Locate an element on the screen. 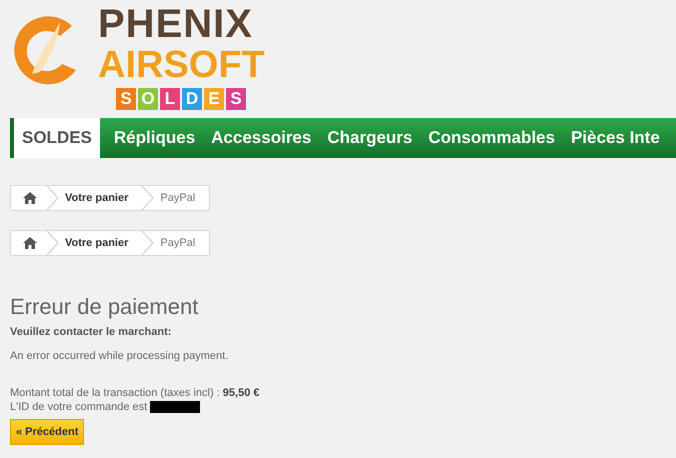  menu-item: Consommables is located at coordinates (491, 138).